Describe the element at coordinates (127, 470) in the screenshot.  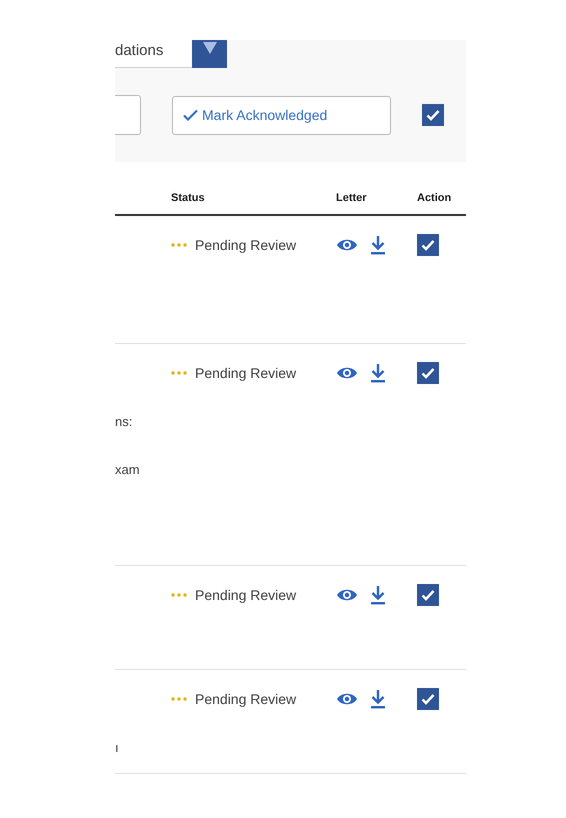
I see `row-text: xam` at that location.